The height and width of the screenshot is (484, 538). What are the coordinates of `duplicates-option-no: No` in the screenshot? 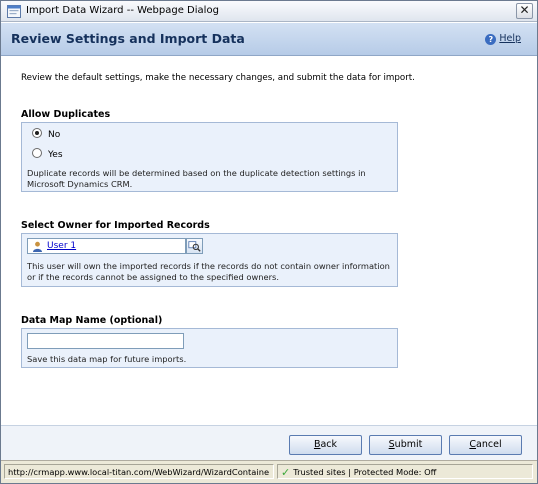 It's located at (46, 134).